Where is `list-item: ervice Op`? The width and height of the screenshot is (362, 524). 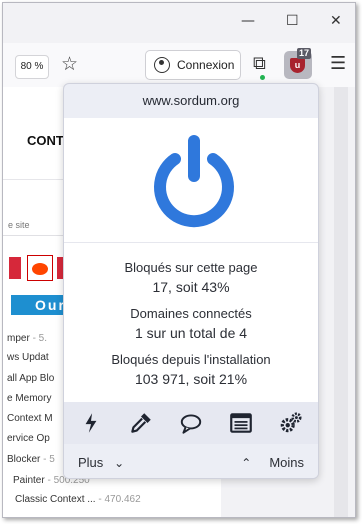 list-item: ervice Op is located at coordinates (28, 438).